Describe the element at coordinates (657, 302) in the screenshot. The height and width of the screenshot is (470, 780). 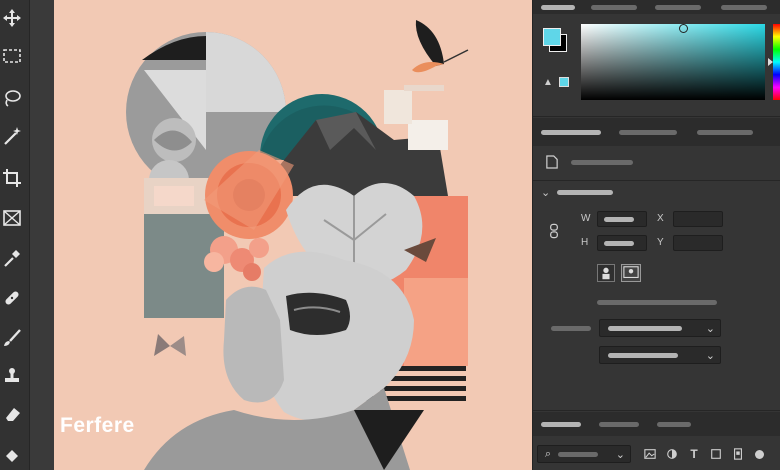
I see `align-section-title` at that location.